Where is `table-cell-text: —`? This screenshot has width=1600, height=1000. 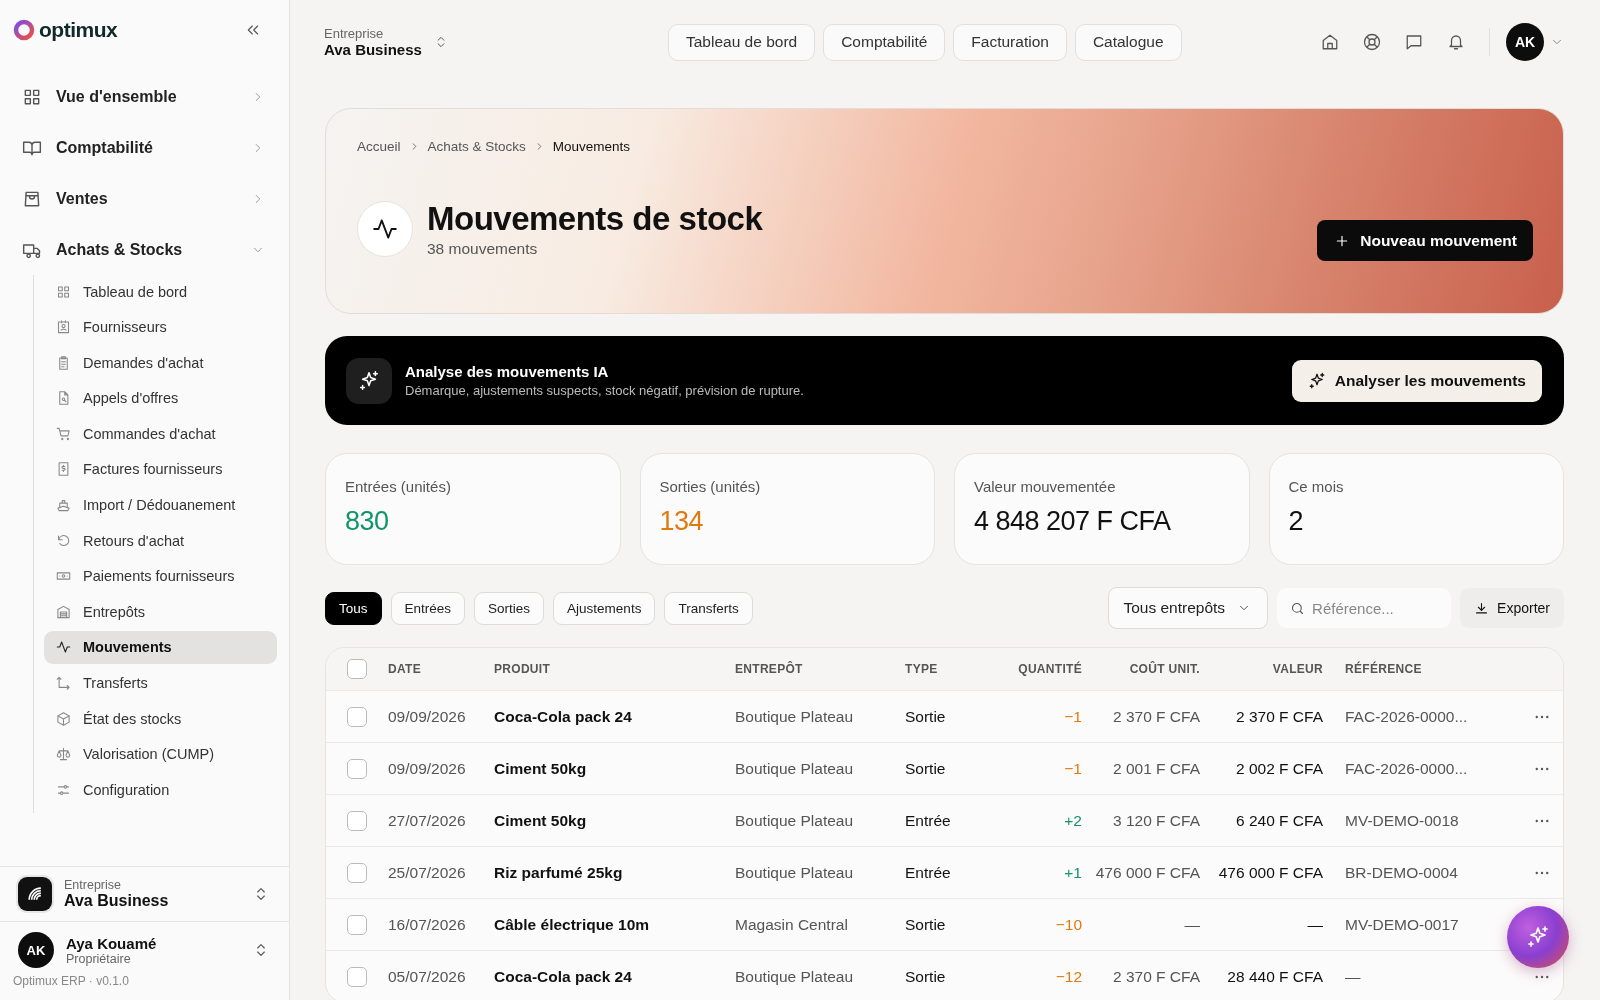 table-cell-text: — is located at coordinates (1314, 924).